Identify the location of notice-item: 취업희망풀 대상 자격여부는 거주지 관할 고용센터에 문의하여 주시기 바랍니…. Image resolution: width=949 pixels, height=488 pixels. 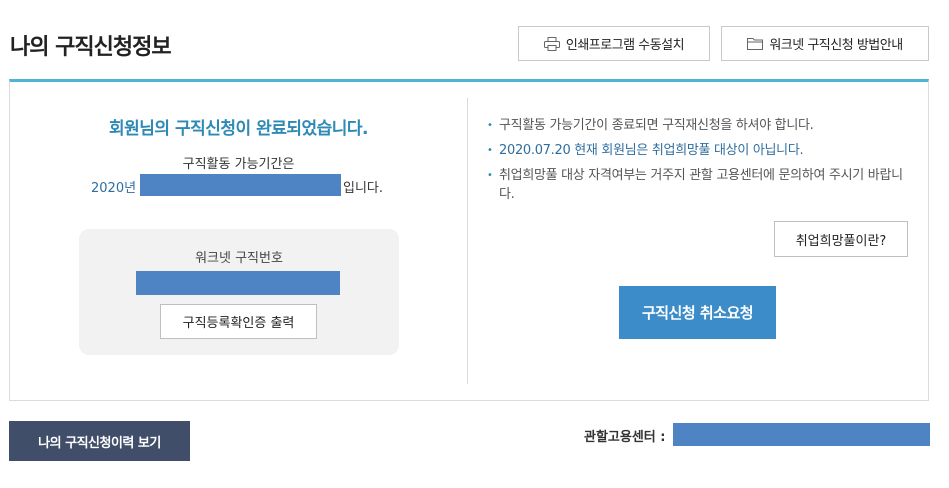
(697, 185).